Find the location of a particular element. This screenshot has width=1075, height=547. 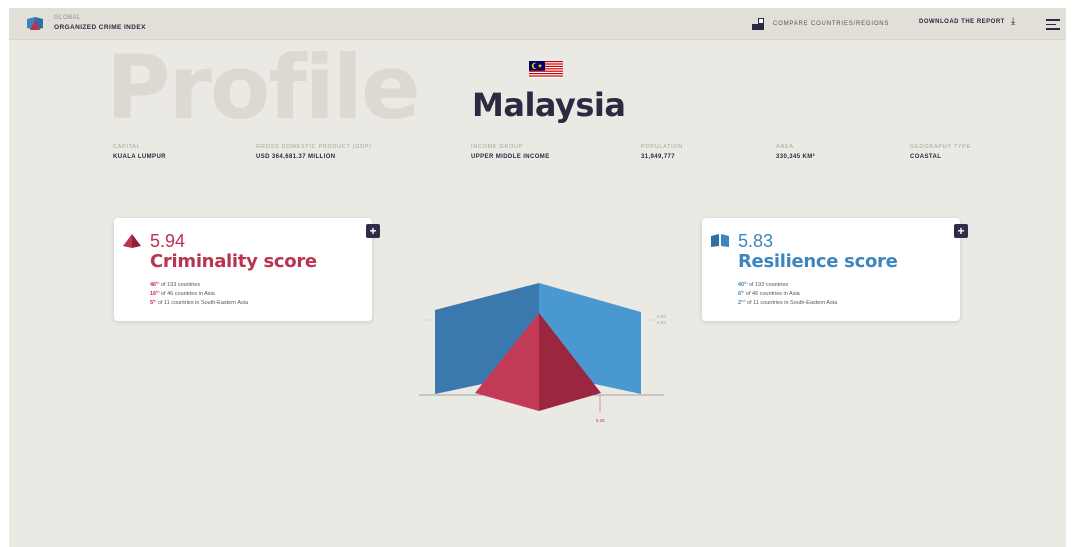

criminality-expand-button: + is located at coordinates (373, 231).